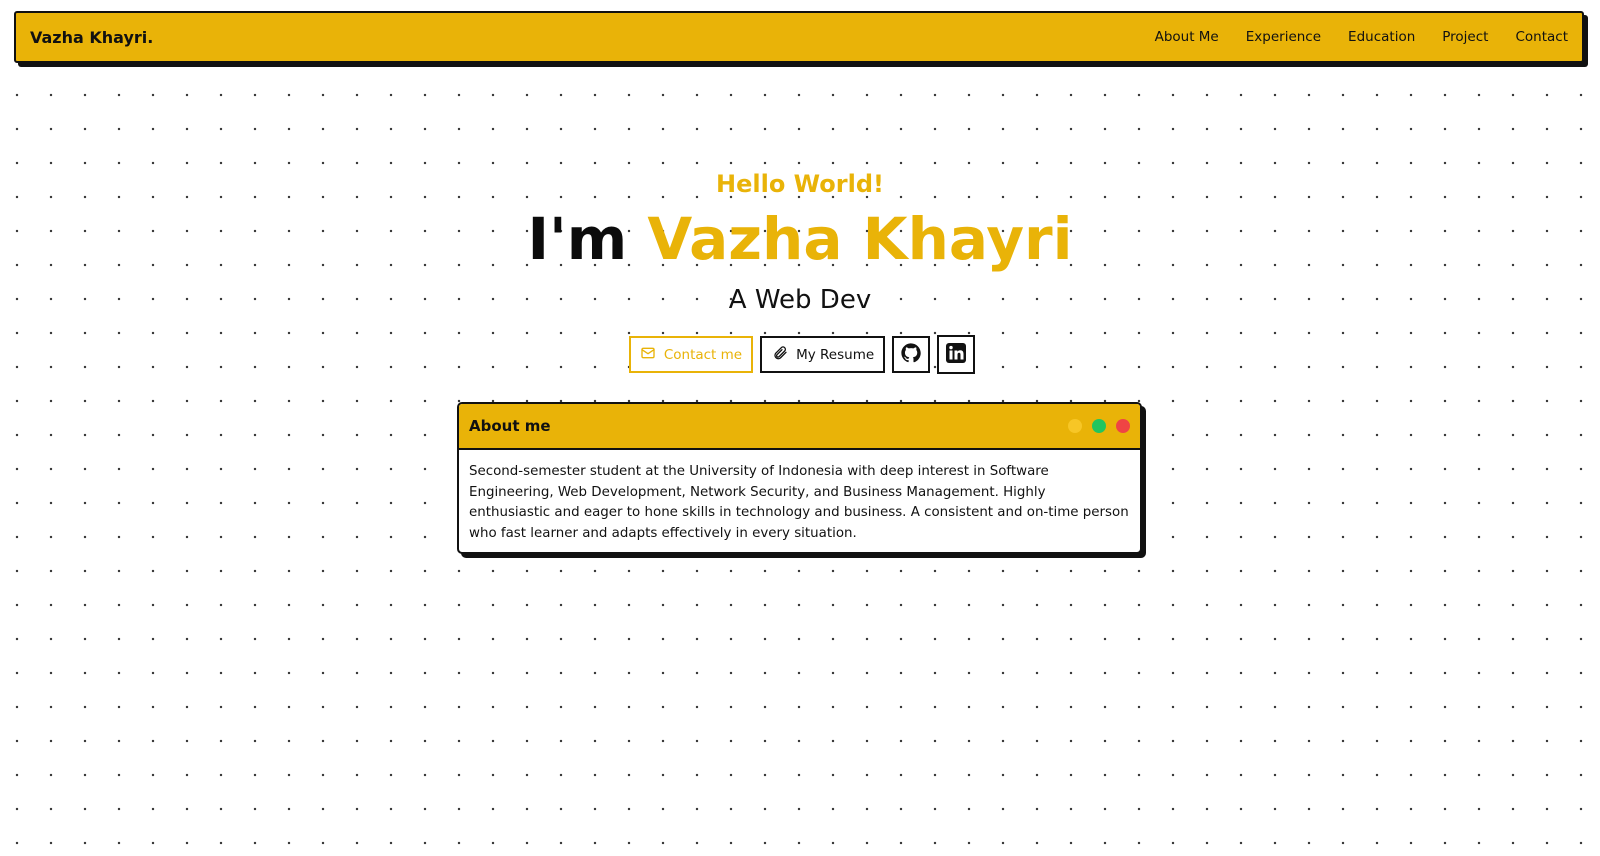 Image resolution: width=1600 pixels, height=856 pixels. I want to click on window-controls, so click(1099, 426).